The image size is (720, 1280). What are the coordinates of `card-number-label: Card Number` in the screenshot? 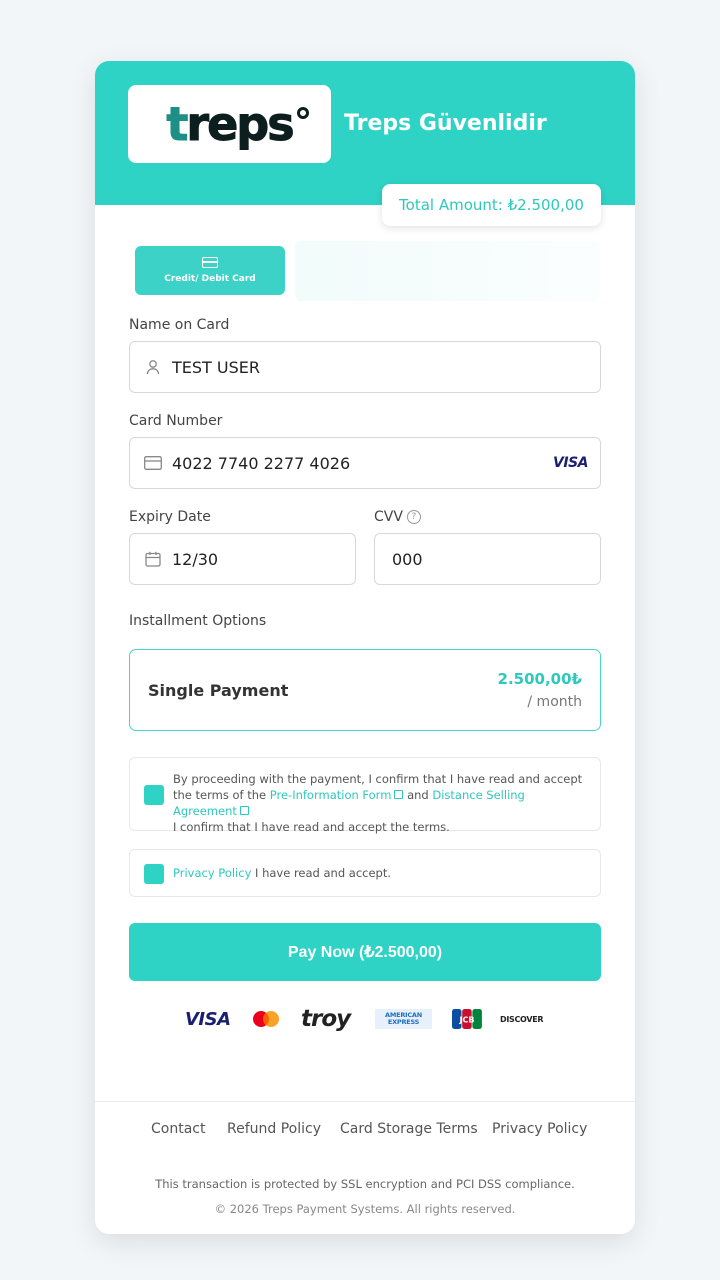 It's located at (176, 421).